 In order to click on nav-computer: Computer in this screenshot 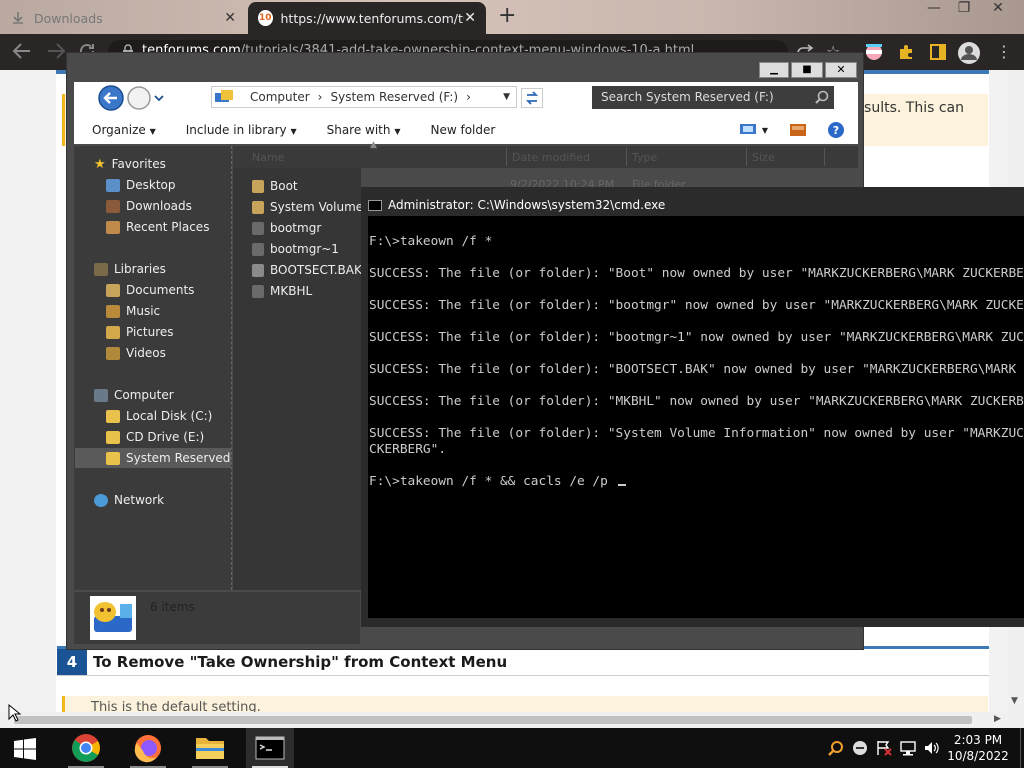, I will do `click(134, 395)`.